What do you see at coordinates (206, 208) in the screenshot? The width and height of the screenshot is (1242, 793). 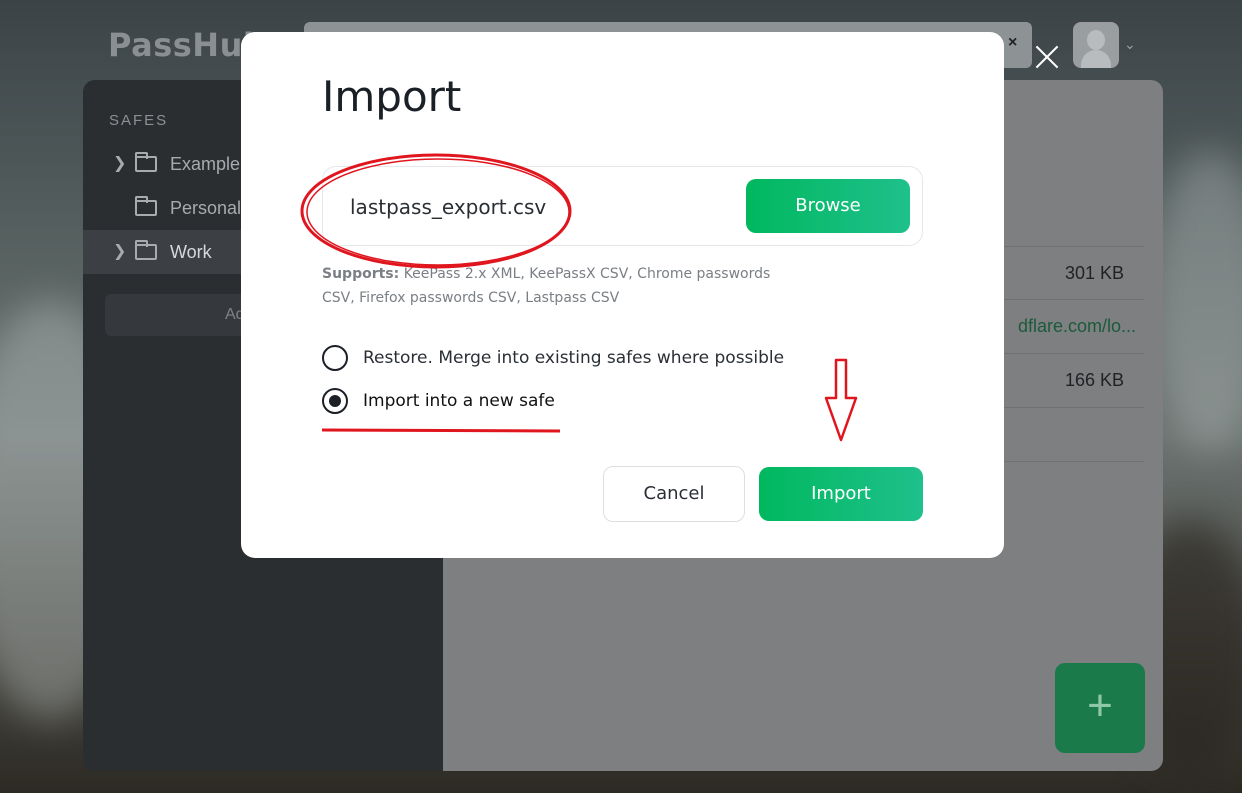 I see `sidebar-item-label: Personal` at bounding box center [206, 208].